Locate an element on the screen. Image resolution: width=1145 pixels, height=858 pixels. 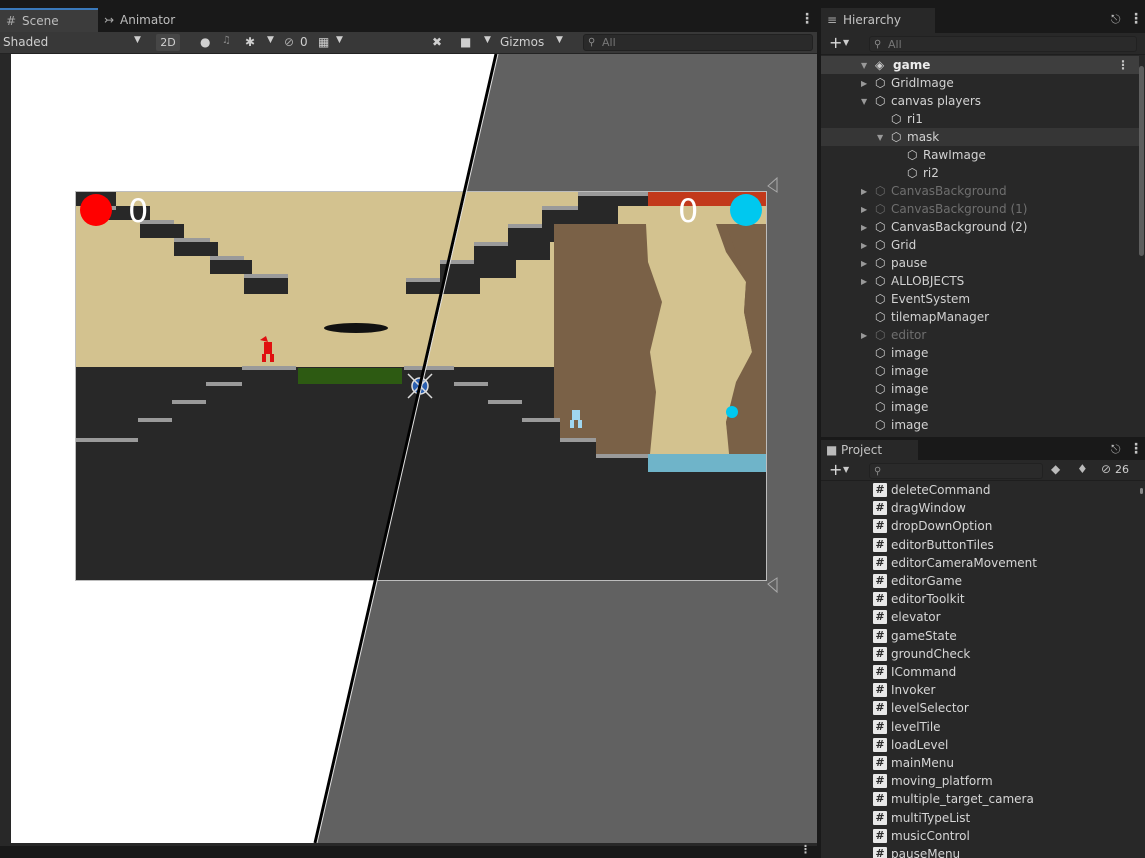
create-asset-button: + is located at coordinates (835, 470).